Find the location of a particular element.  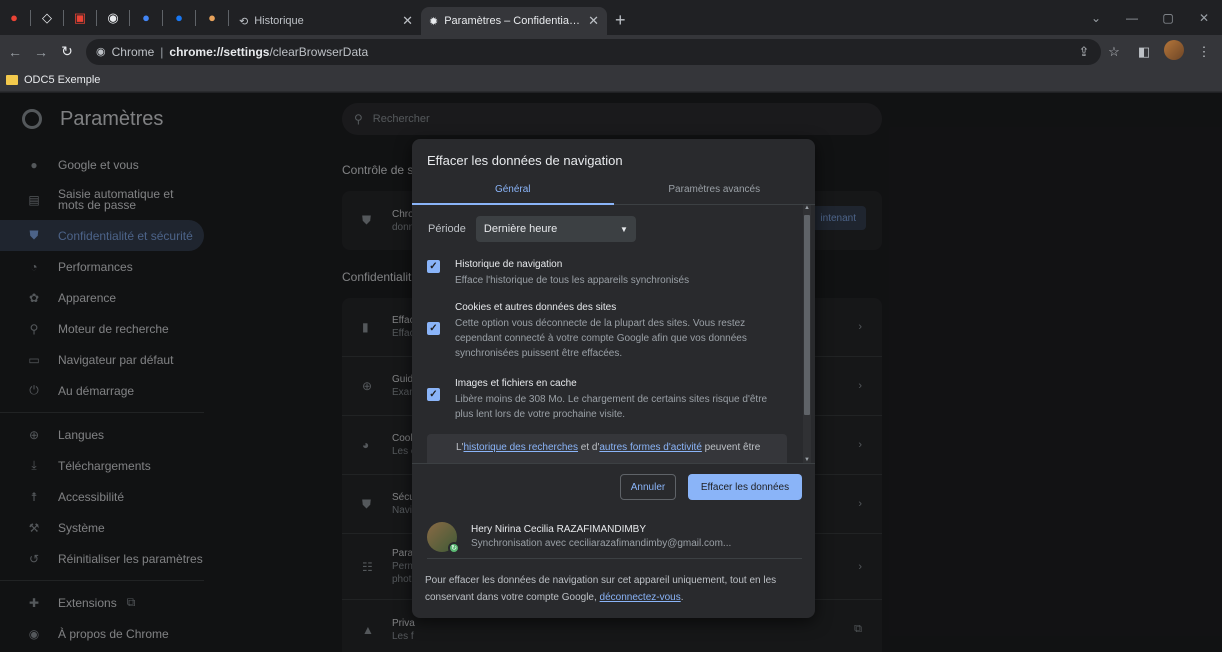

option-title: Cookies et autres données des sites is located at coordinates (536, 307).